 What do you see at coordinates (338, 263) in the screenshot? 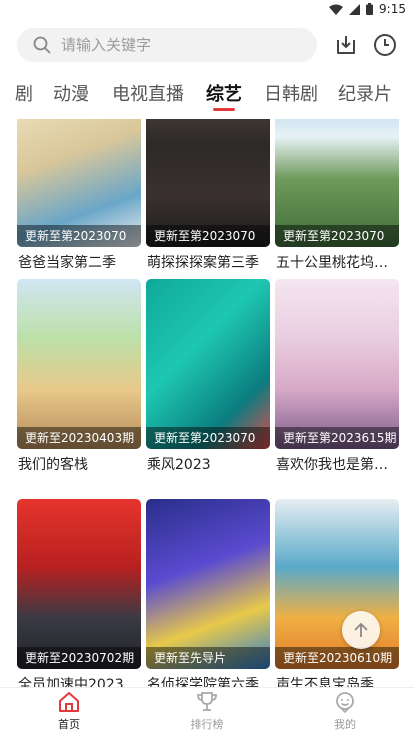
I see `card-title: 五十公里桃花坞第三季` at bounding box center [338, 263].